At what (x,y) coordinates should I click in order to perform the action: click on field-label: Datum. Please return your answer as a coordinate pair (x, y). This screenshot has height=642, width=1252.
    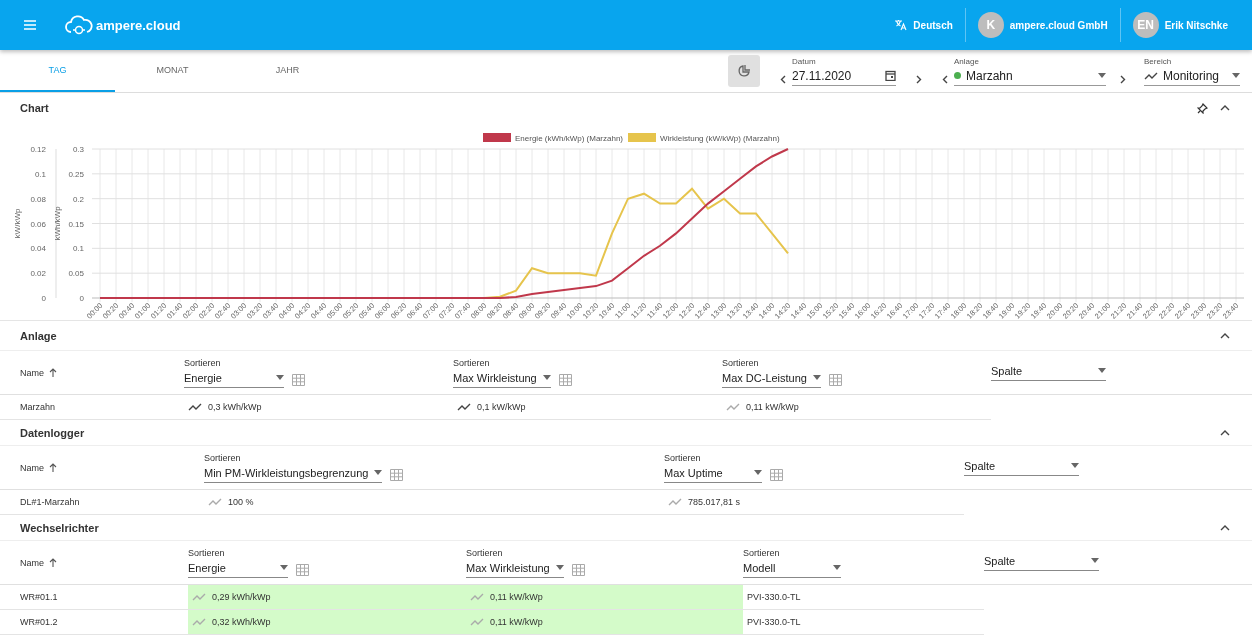
    Looking at the image, I should click on (804, 61).